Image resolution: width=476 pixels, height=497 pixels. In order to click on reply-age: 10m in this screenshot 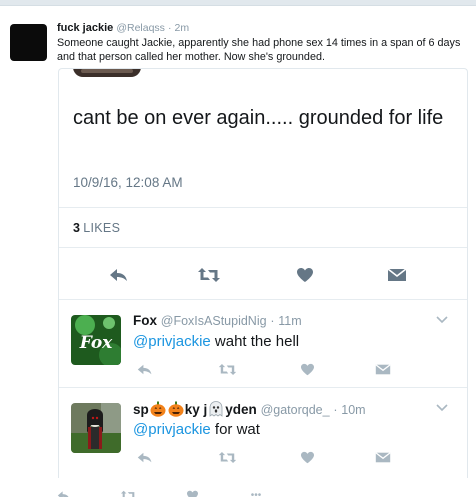, I will do `click(353, 410)`.